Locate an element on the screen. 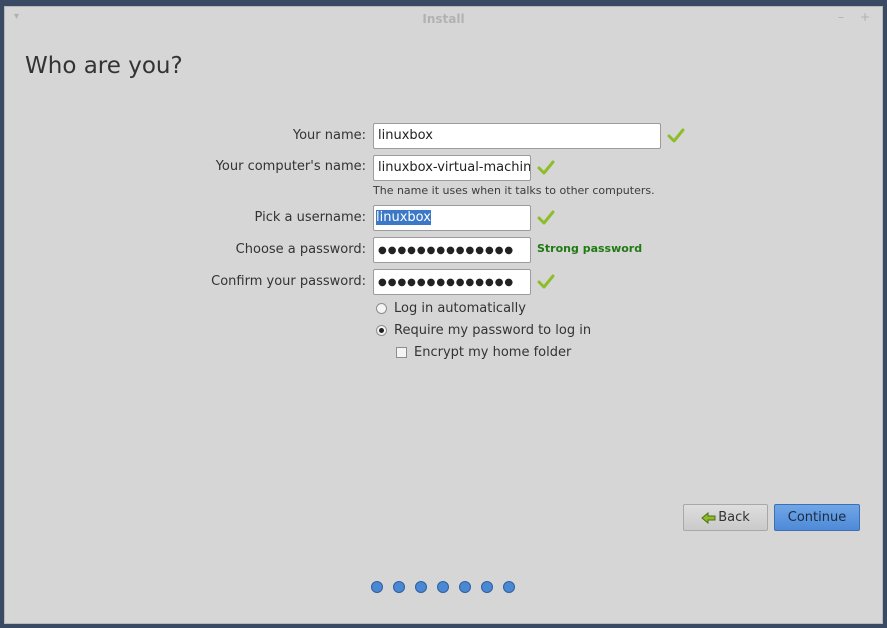  continue-button: Continue is located at coordinates (817, 517).